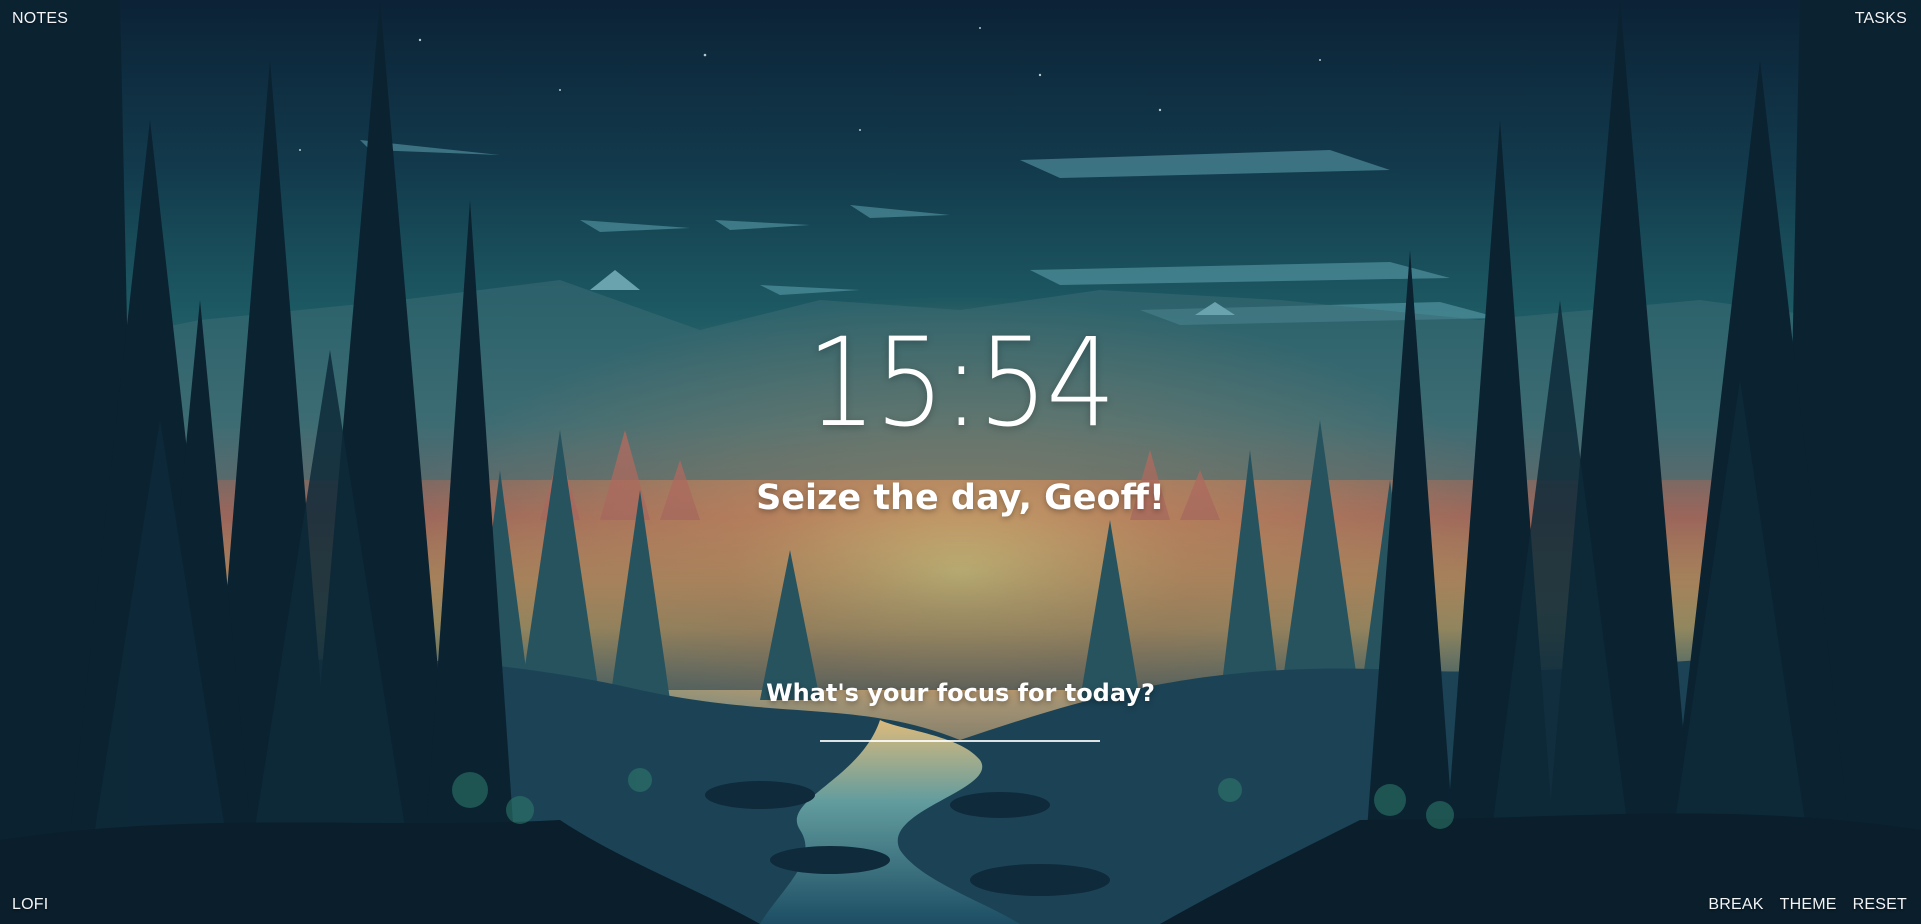 The image size is (1921, 924). Describe the element at coordinates (961, 383) in the screenshot. I see `clock-time: 15:54` at that location.